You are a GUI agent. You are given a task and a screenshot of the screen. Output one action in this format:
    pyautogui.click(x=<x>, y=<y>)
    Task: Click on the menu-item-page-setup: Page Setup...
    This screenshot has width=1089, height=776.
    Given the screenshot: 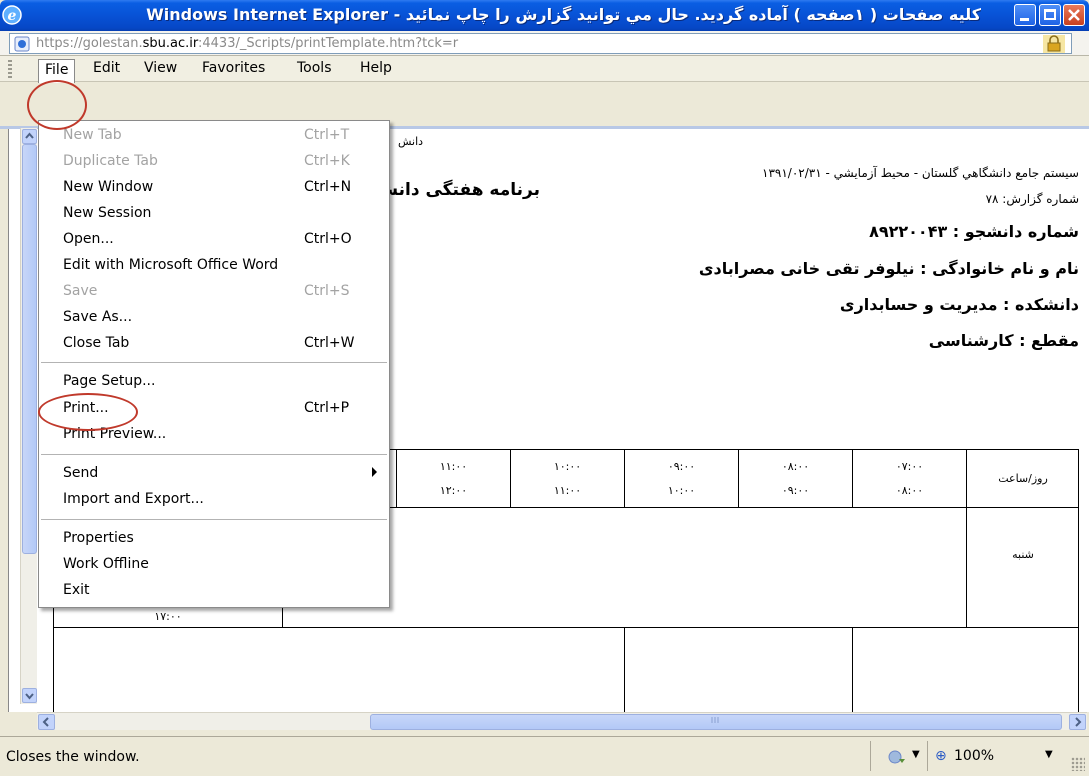 What is the action you would take?
    pyautogui.click(x=214, y=382)
    